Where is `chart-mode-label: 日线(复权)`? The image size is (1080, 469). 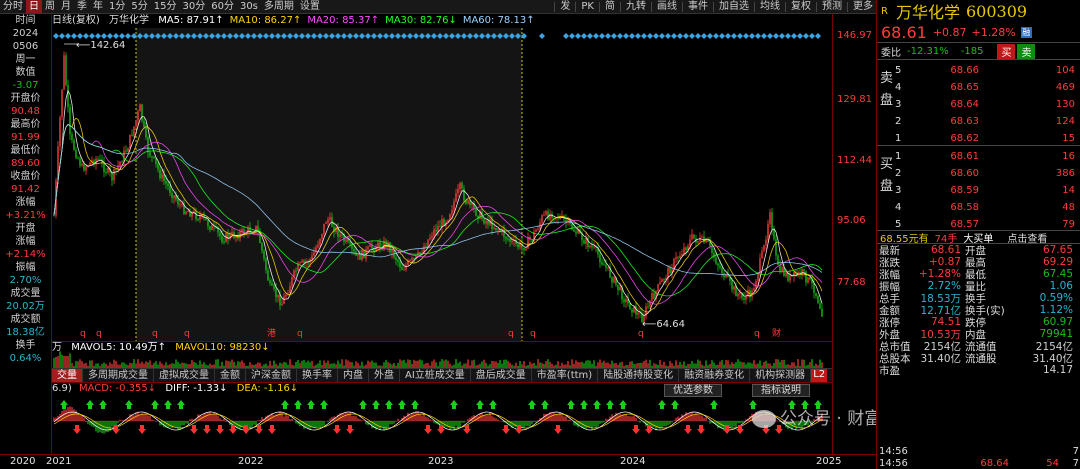
chart-mode-label: 日线(复权) is located at coordinates (76, 20).